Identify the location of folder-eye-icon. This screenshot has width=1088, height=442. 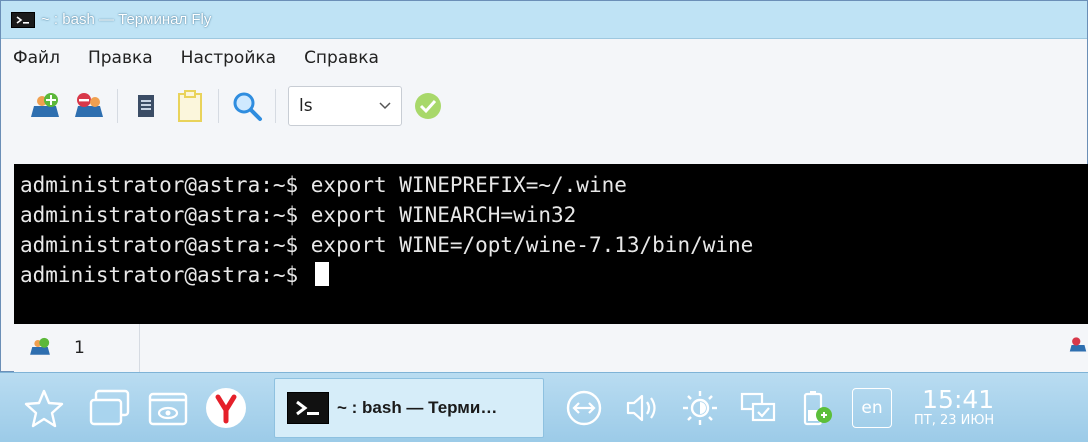
(168, 408).